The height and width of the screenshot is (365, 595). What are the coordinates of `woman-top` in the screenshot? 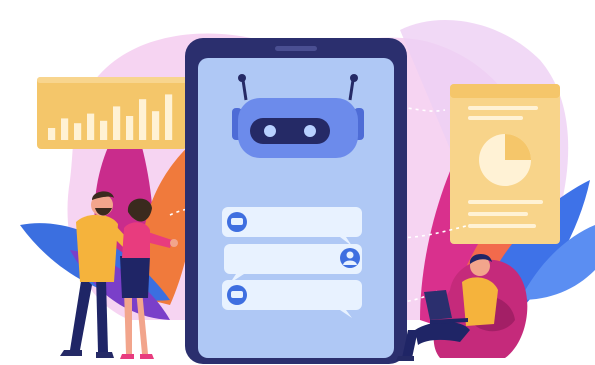 It's located at (136, 240).